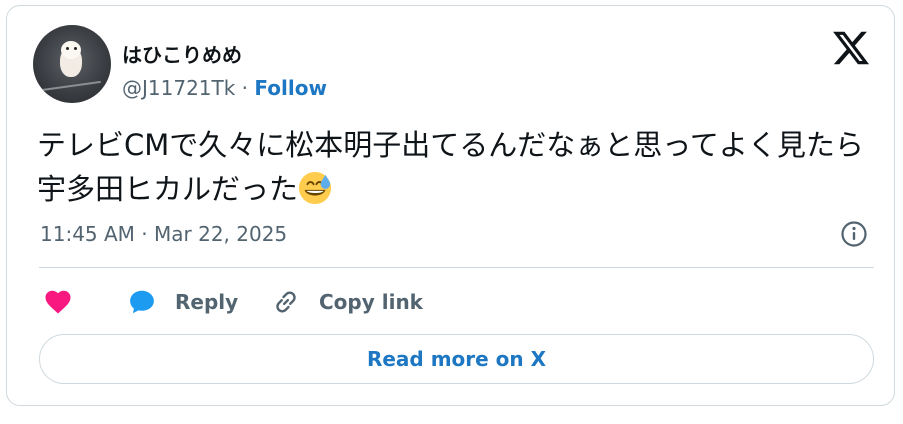 The height and width of the screenshot is (424, 903). I want to click on avatar-dog-head, so click(71, 50).